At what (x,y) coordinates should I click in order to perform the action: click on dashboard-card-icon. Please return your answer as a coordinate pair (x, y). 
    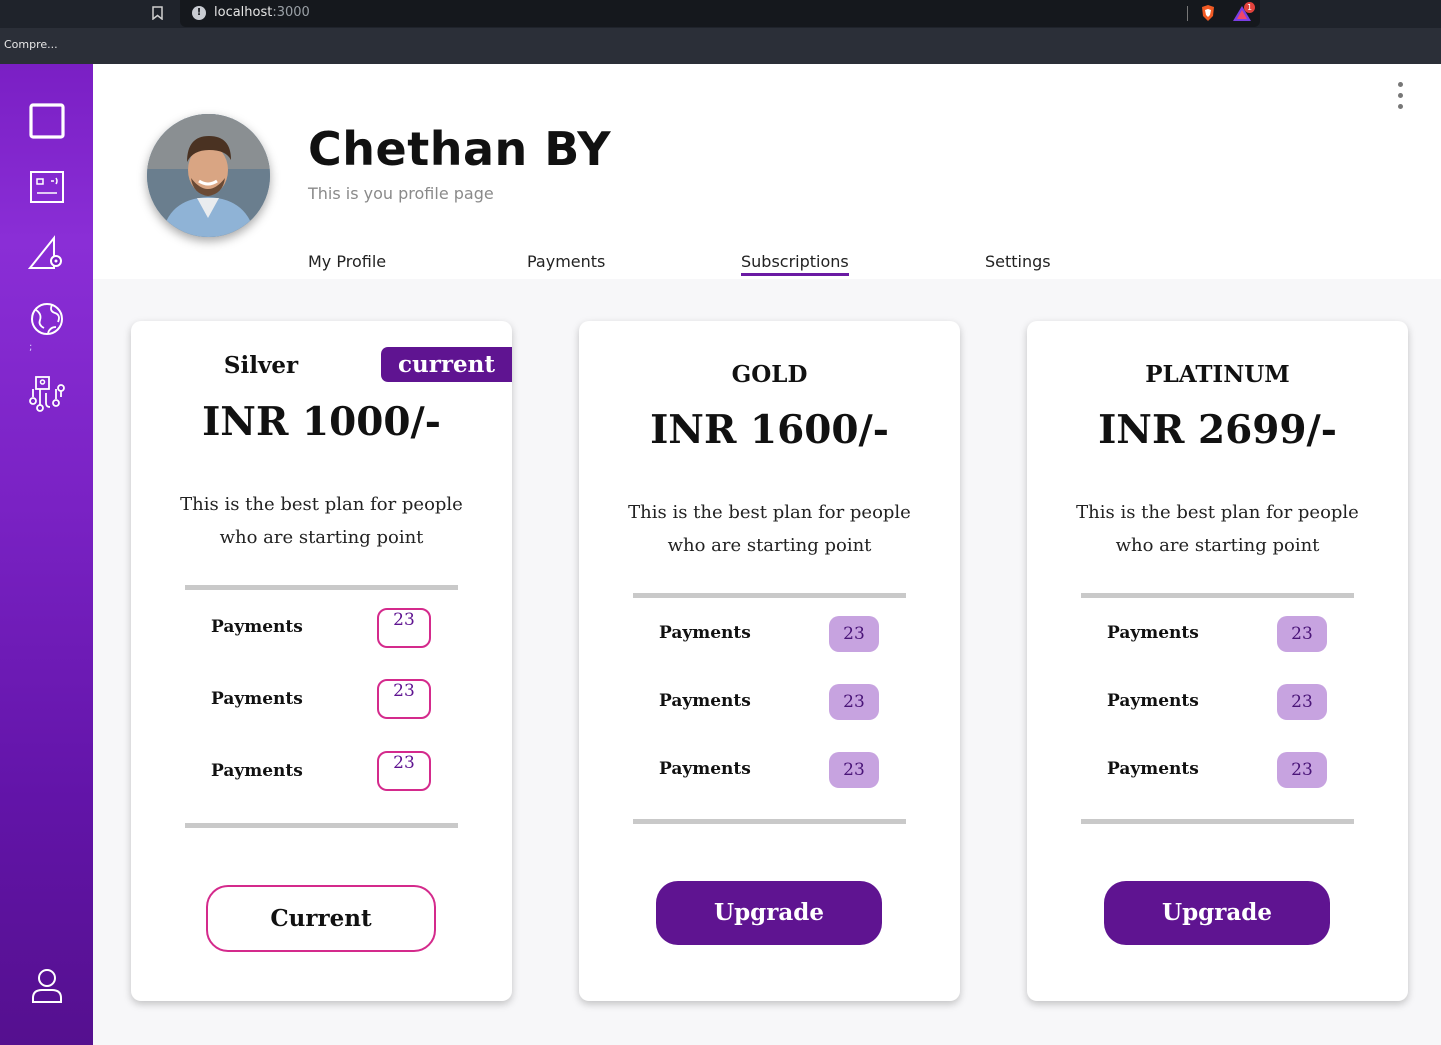
    Looking at the image, I should click on (47, 187).